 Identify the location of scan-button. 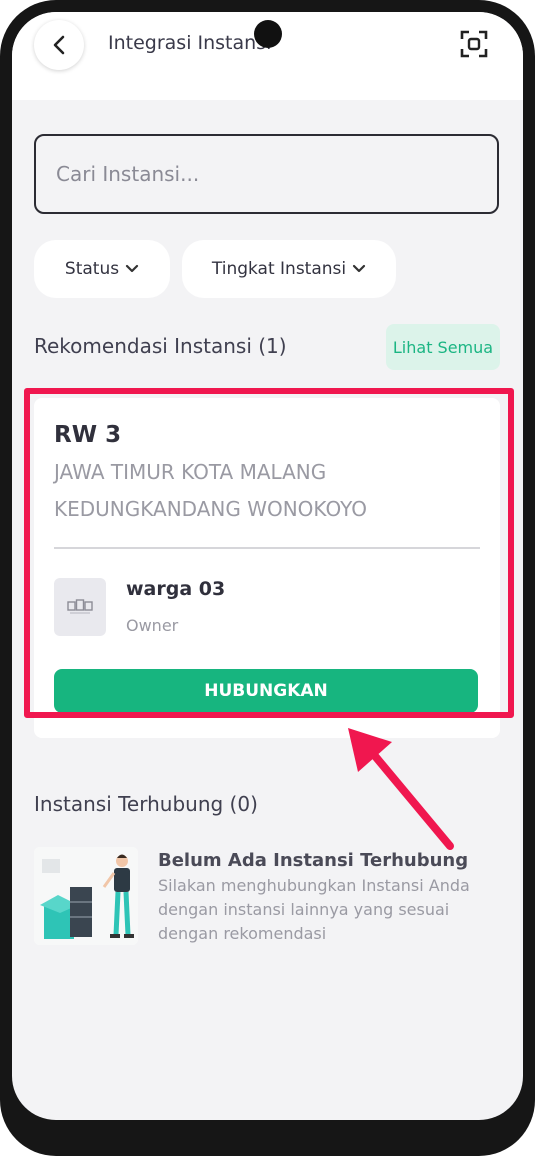
(474, 44).